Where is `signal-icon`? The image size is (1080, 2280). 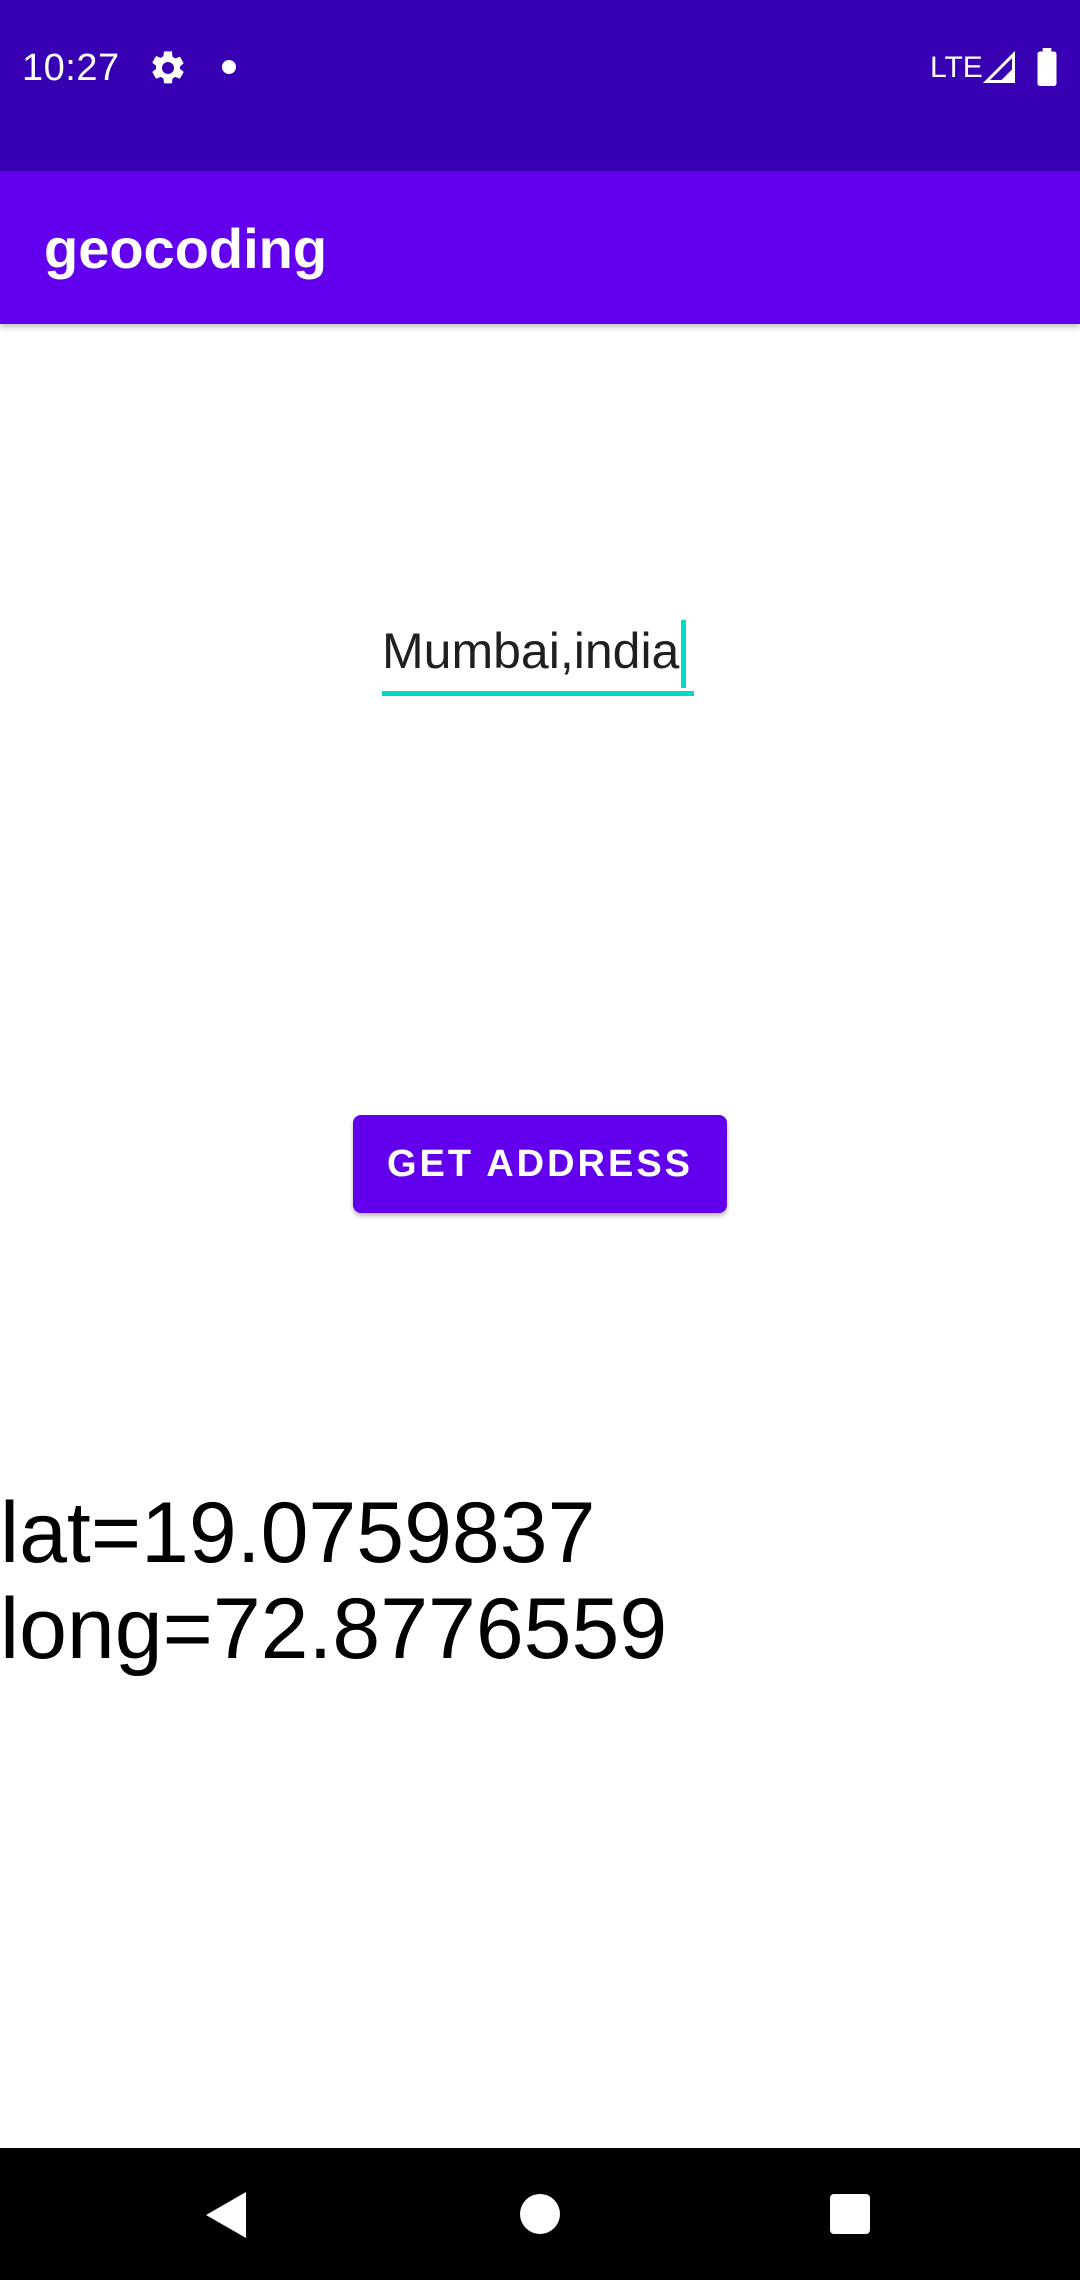
signal-icon is located at coordinates (998, 66).